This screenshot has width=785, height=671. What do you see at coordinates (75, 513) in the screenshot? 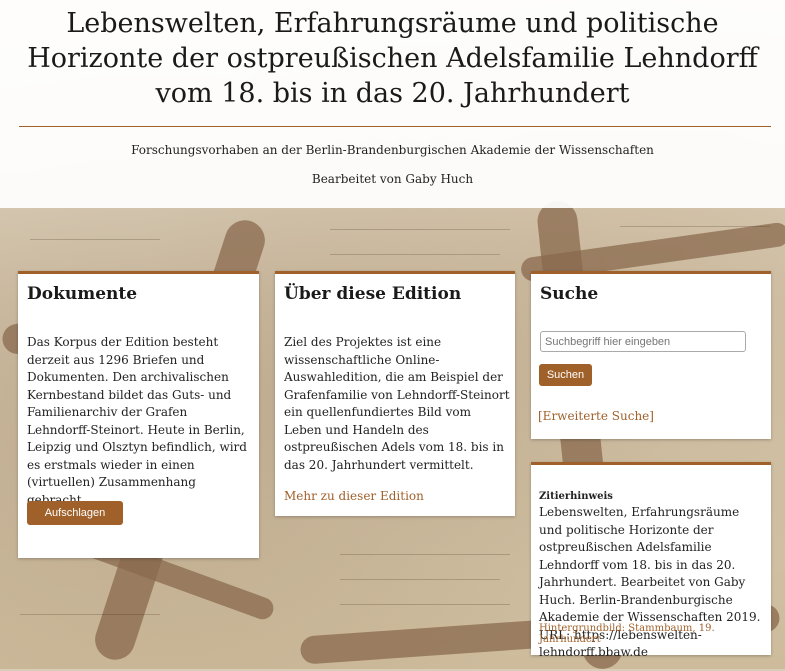
I see `open-documents-button: Aufschlagen` at bounding box center [75, 513].